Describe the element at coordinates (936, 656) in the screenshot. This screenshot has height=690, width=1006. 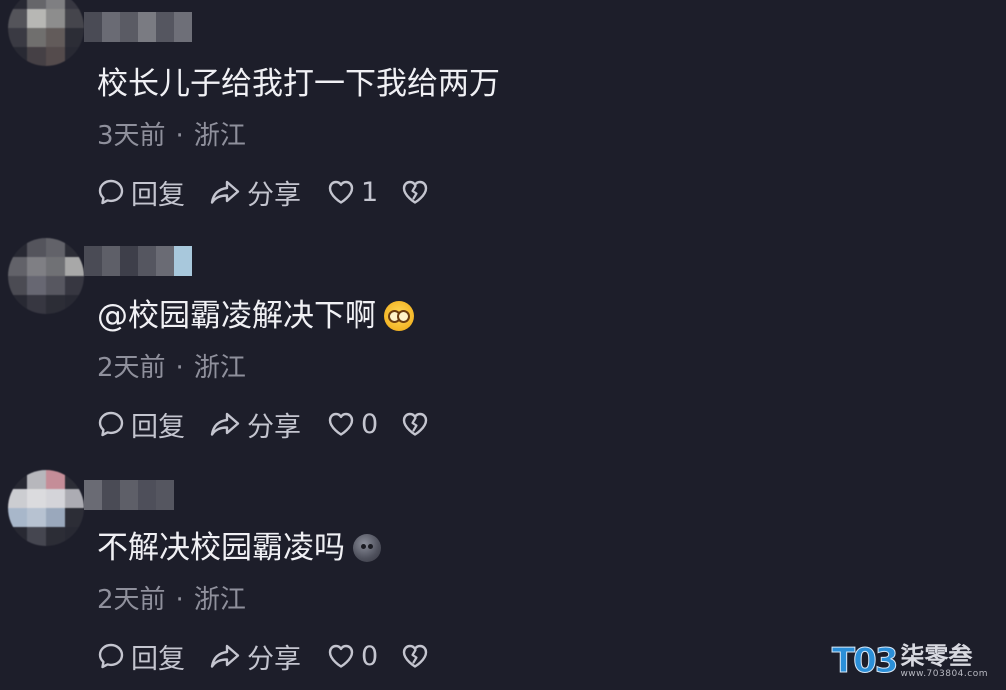
I see `watermark-name: 柒零叁` at that location.